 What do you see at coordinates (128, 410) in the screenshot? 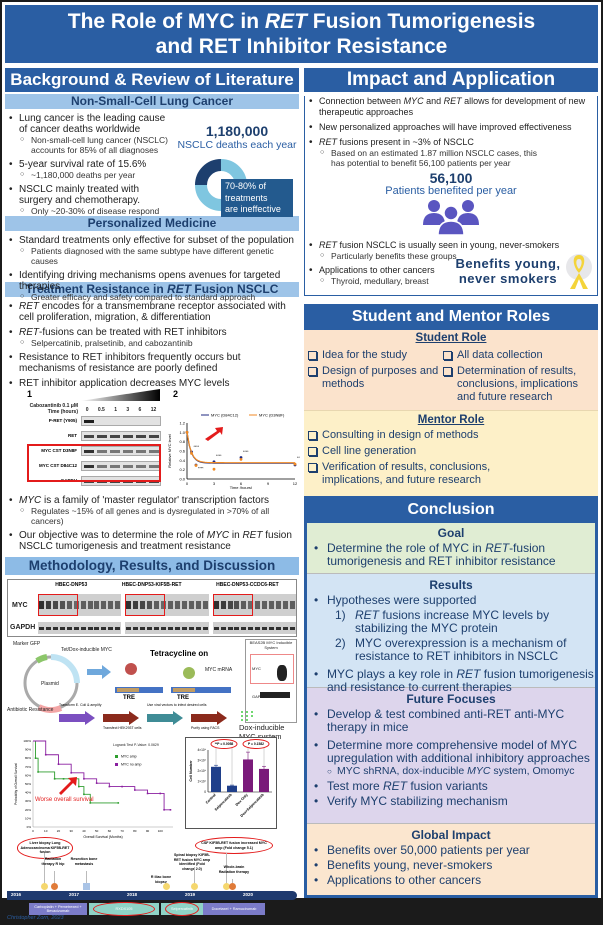
I see `time-tick-label: 3` at bounding box center [128, 410].